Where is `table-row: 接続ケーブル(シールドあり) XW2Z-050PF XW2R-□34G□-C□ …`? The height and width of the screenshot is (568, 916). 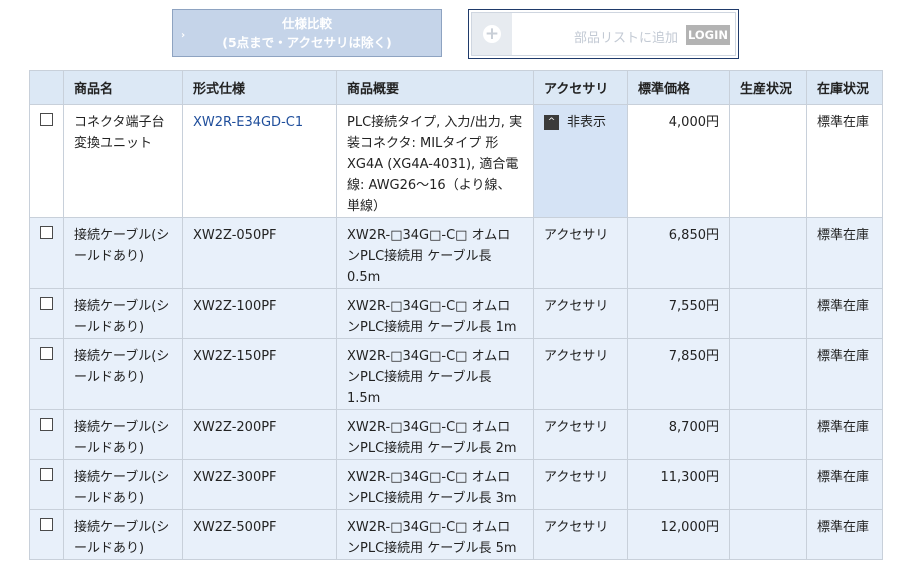
table-row: 接続ケーブル(シールドあり) XW2Z-050PF XW2R-□34G□-C□ … is located at coordinates (456, 253).